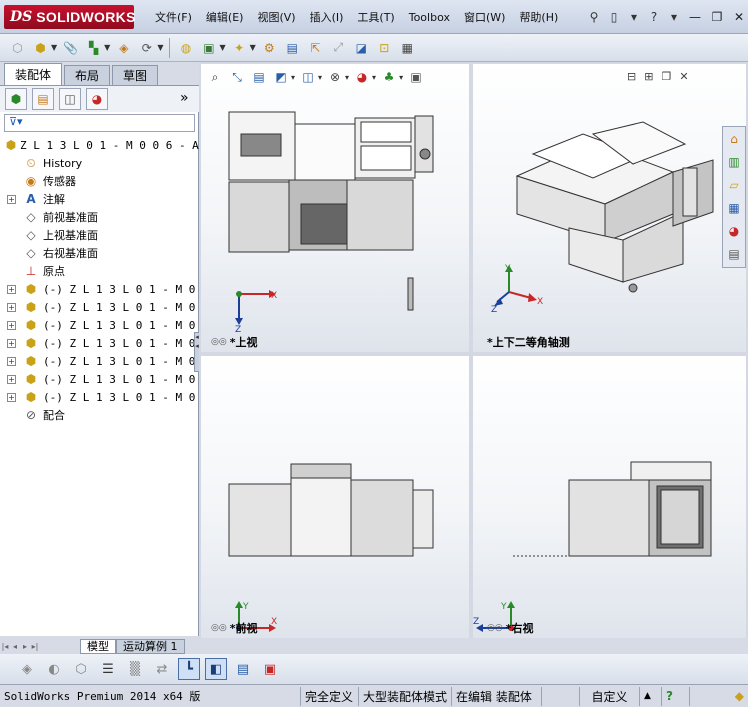  What do you see at coordinates (631, 76) in the screenshot?
I see `link-views-icon: ⊟` at bounding box center [631, 76].